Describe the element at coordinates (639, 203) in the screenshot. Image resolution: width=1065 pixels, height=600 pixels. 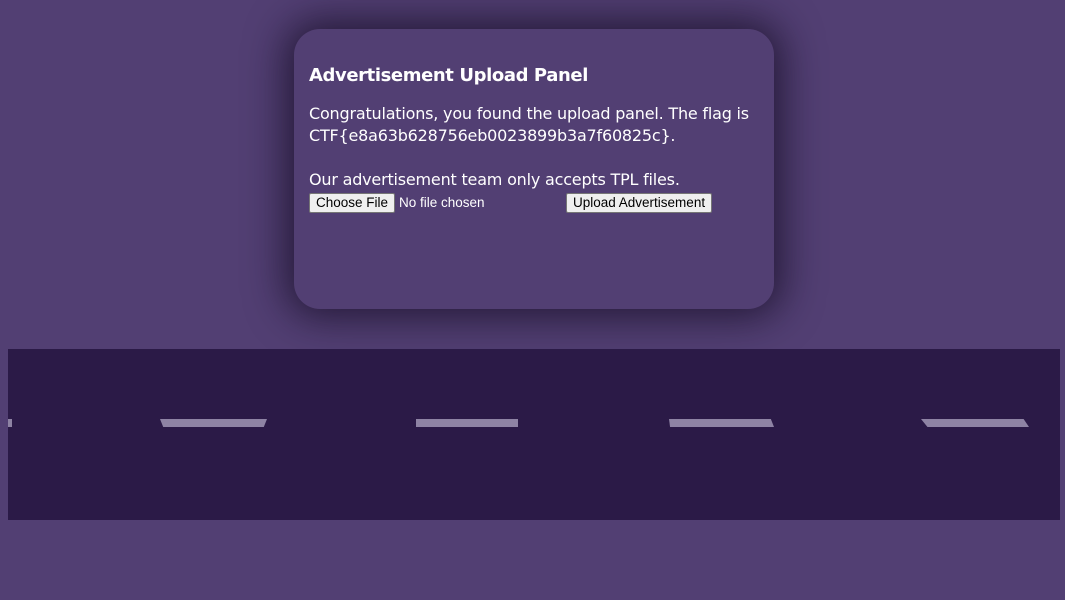
I see `upload-advertisement-button: Upload Advertisement` at that location.